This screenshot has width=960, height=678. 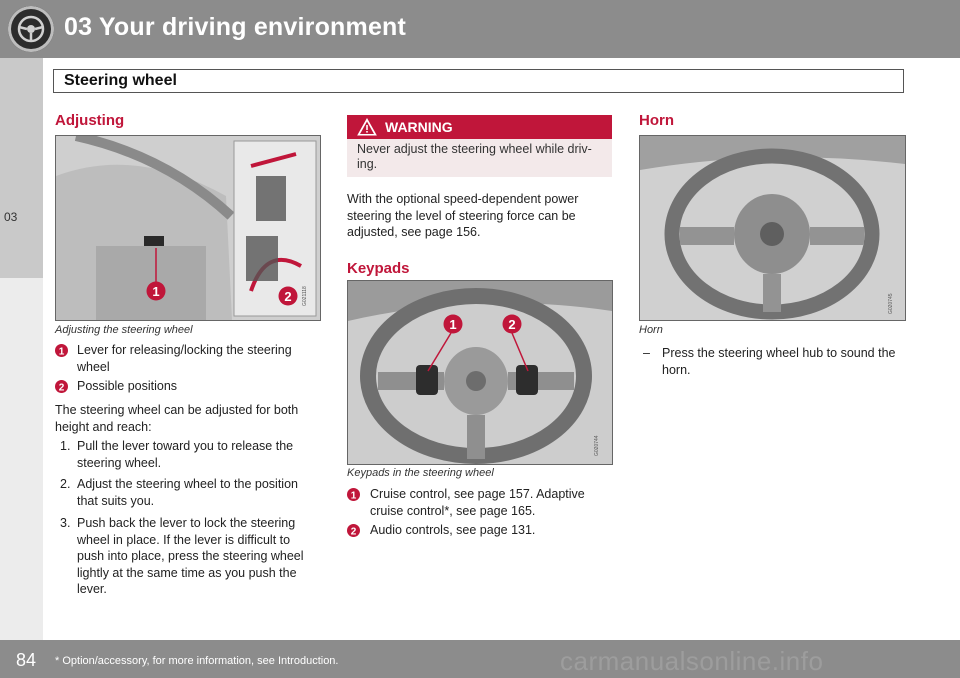 What do you see at coordinates (124, 330) in the screenshot?
I see `adjusting-caption: Adjusting the steering wheel` at bounding box center [124, 330].